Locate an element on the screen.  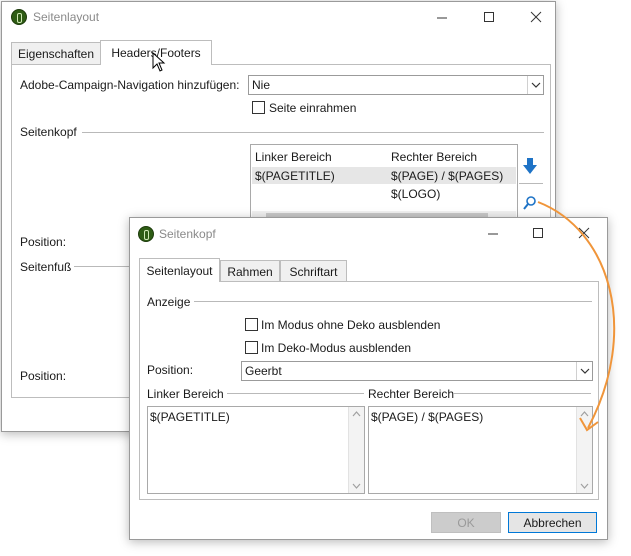
dialog-title: Seitenkopf is located at coordinates (187, 234).